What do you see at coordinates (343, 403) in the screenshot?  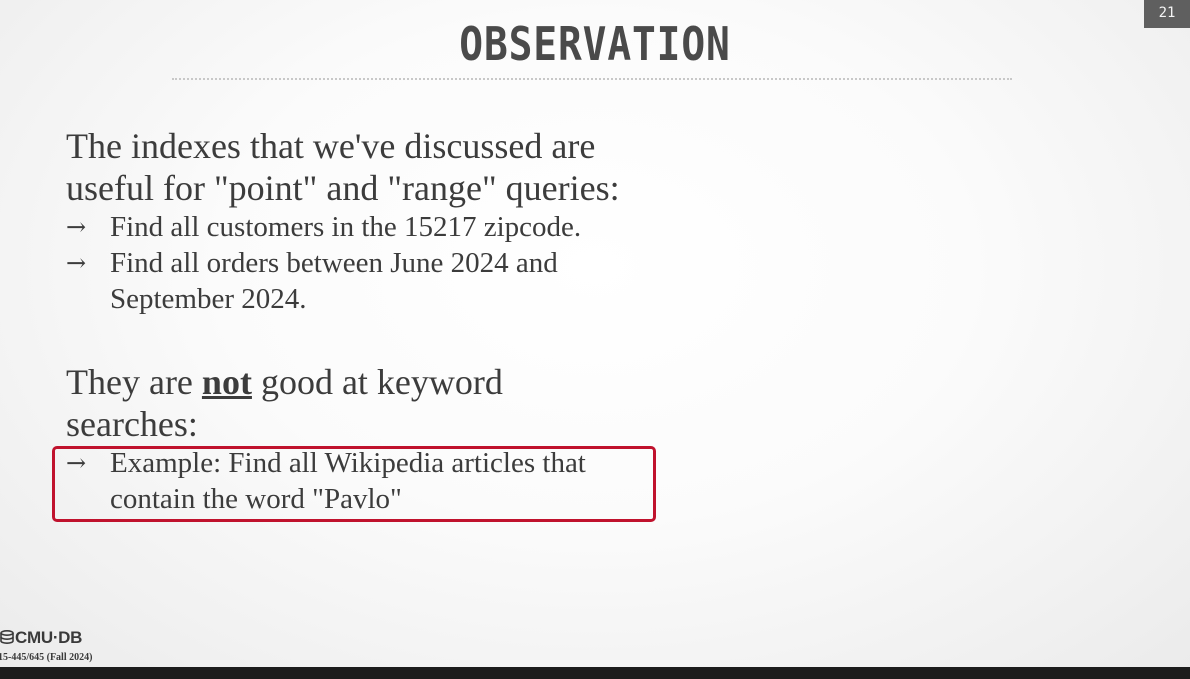 I see `main-point-keyword: They are not good at keyword searches:` at bounding box center [343, 403].